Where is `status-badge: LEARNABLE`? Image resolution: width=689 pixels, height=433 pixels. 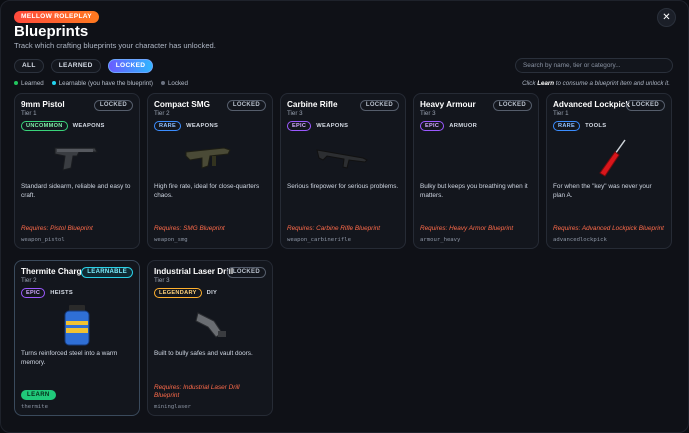 status-badge: LEARNABLE is located at coordinates (107, 272).